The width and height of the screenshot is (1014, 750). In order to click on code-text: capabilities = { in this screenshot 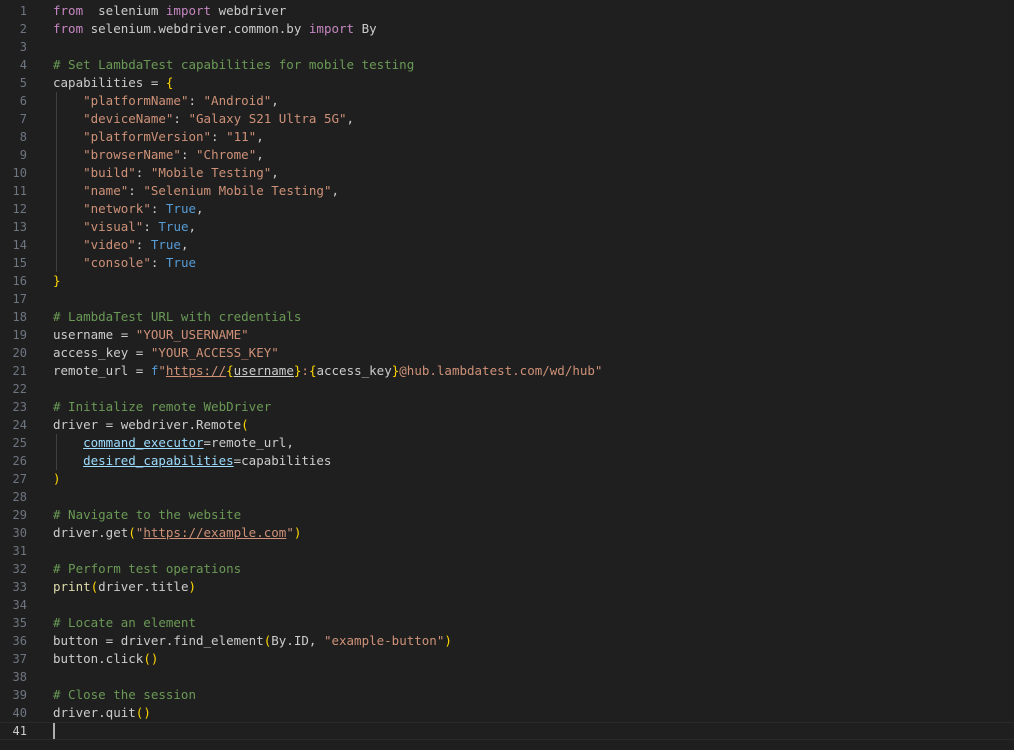, I will do `click(113, 83)`.